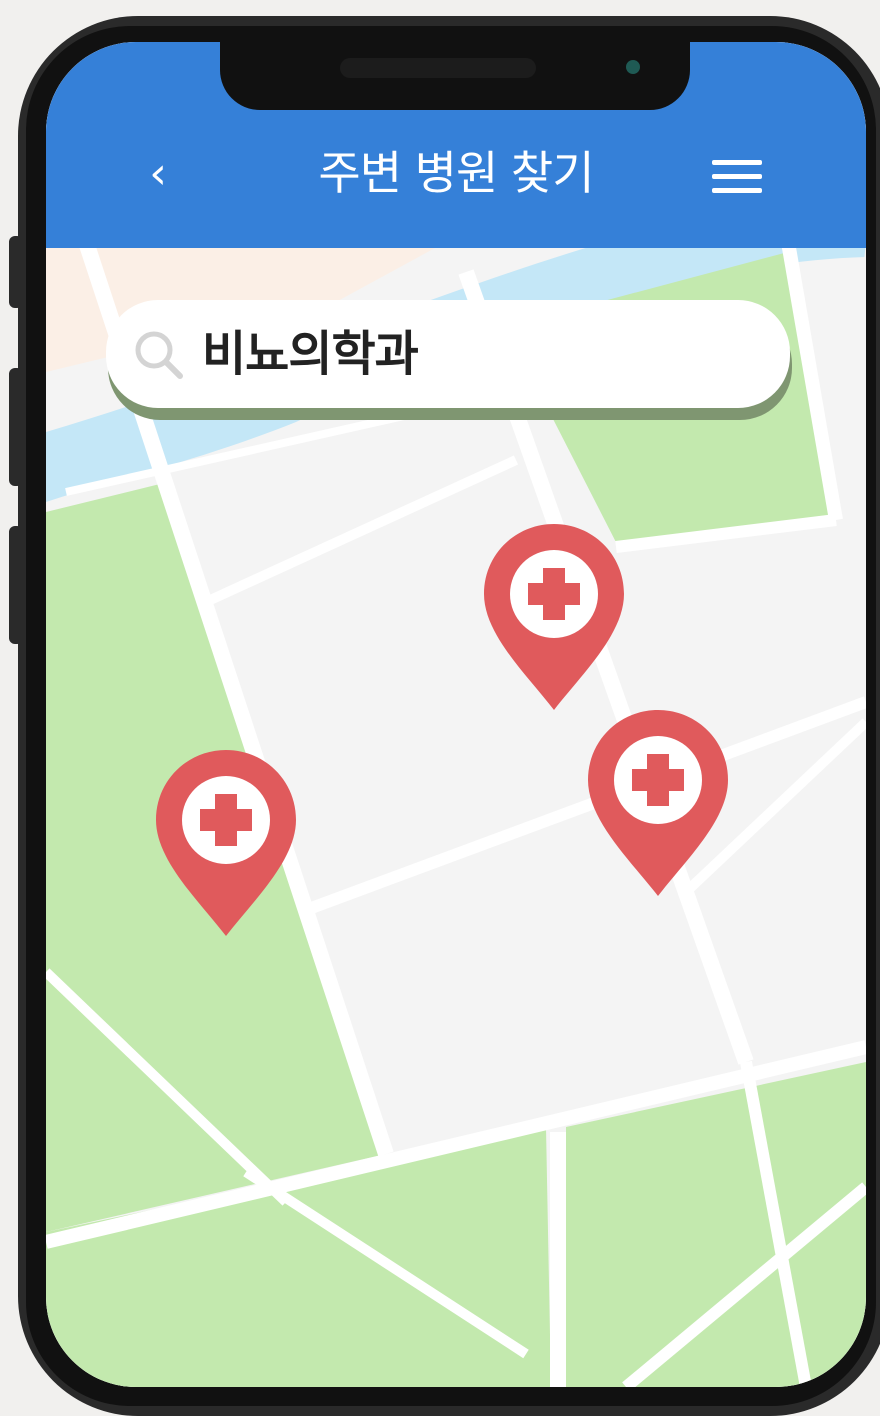  I want to click on page-title: 주변 병원 찾기, so click(456, 173).